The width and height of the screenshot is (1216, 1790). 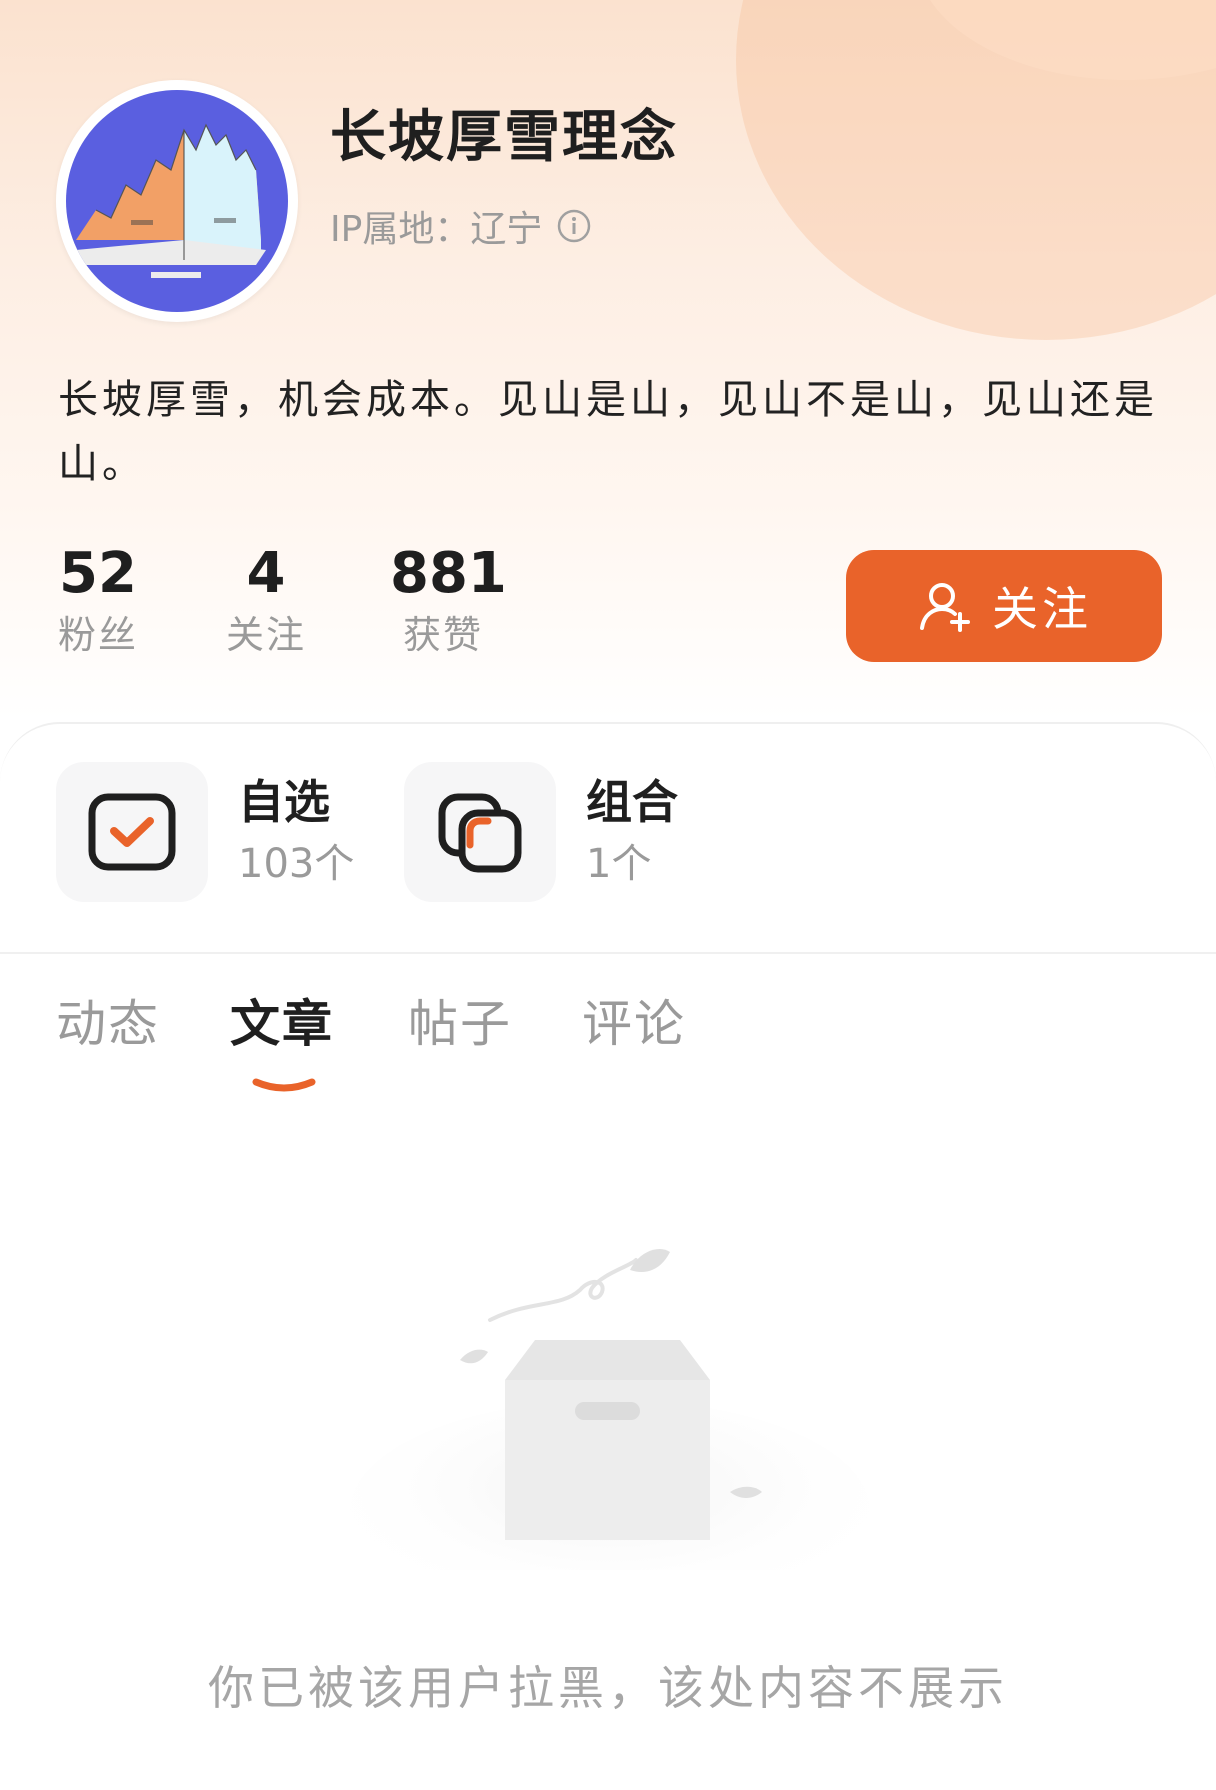 I want to click on likes-label: 获赞, so click(x=442, y=635).